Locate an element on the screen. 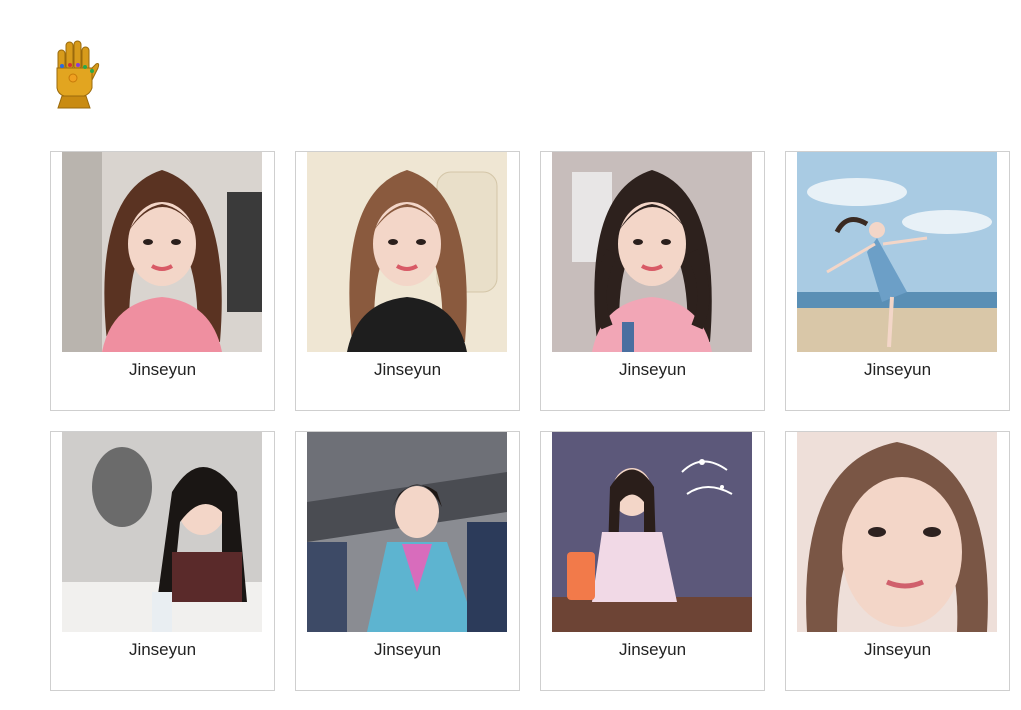  gauntlet-icon is located at coordinates (76, 74).